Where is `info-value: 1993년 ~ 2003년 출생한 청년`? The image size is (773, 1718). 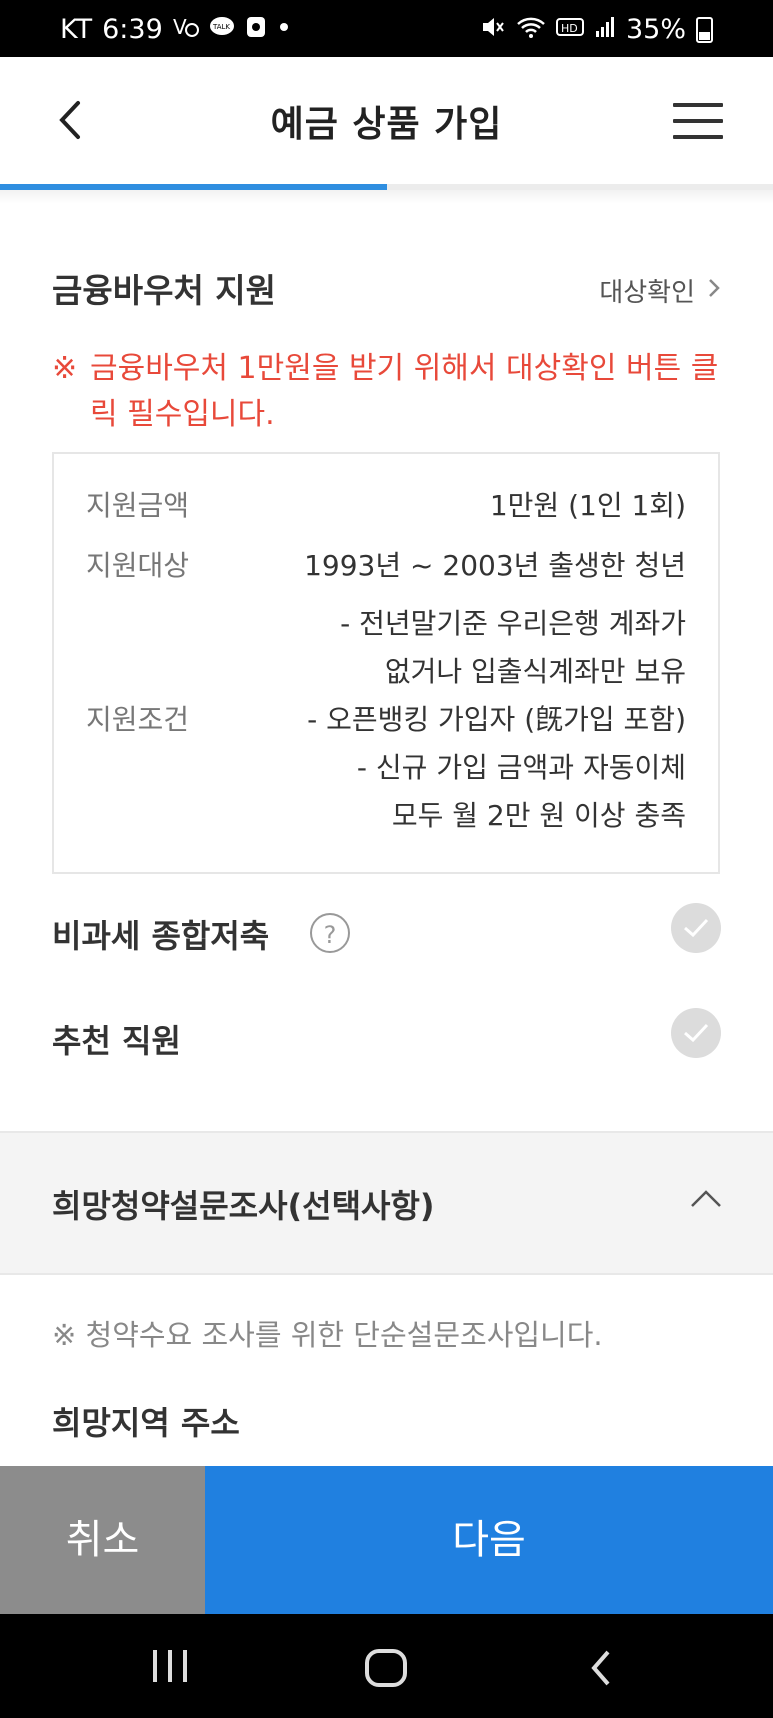
info-value: 1993년 ~ 2003년 출생한 청년 is located at coordinates (495, 565).